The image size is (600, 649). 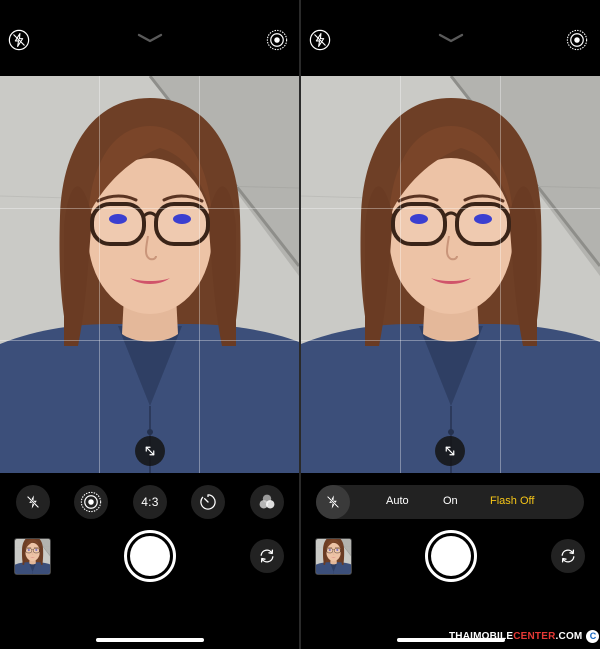 I want to click on timer-icon, so click(x=208, y=502).